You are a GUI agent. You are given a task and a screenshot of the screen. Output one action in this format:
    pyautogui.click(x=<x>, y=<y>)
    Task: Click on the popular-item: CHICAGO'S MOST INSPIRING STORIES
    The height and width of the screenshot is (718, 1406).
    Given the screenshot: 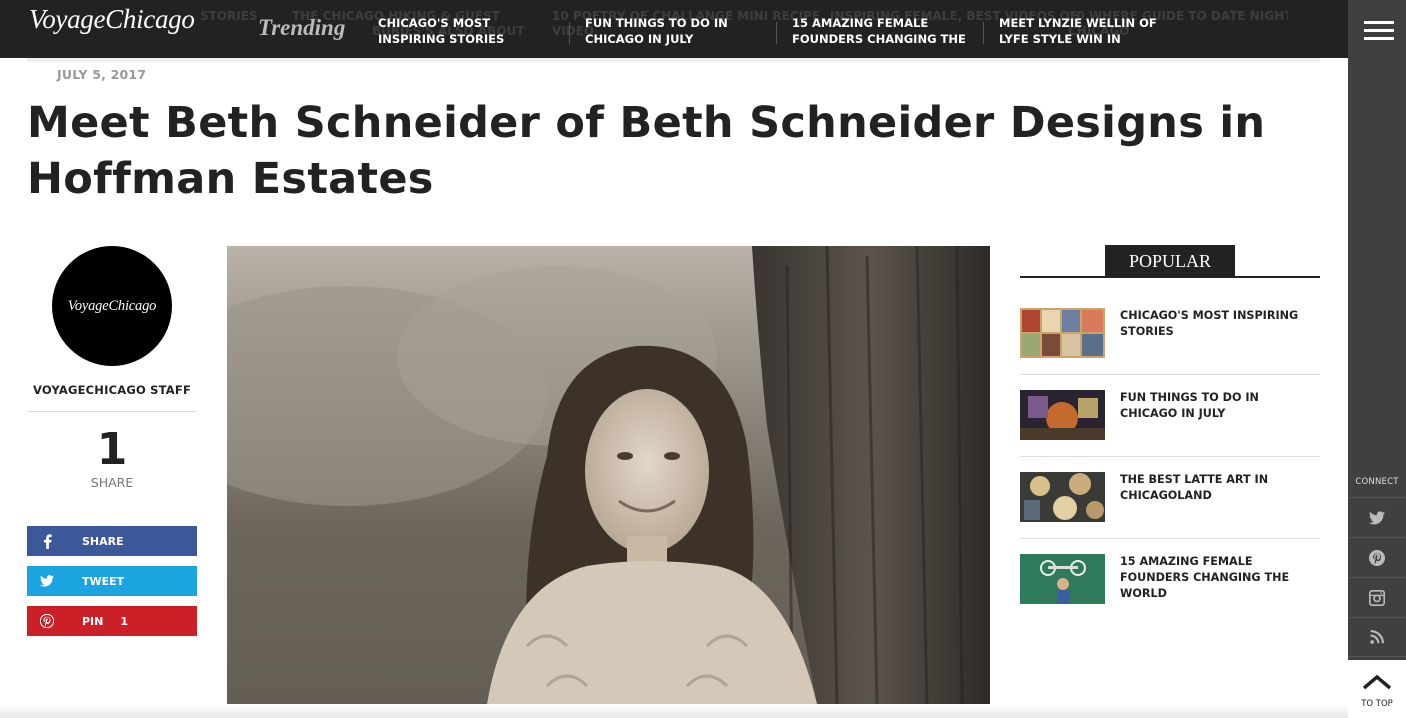 What is the action you would take?
    pyautogui.click(x=1170, y=349)
    